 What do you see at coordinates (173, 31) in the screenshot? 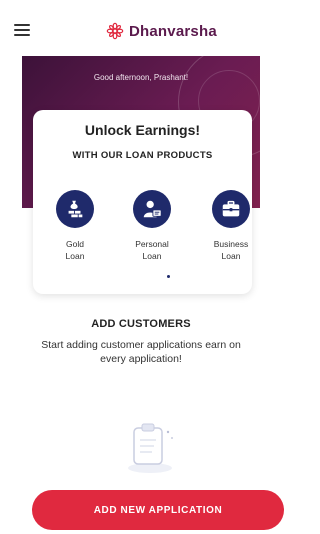
I see `brand-name: Dhanvarsha` at bounding box center [173, 31].